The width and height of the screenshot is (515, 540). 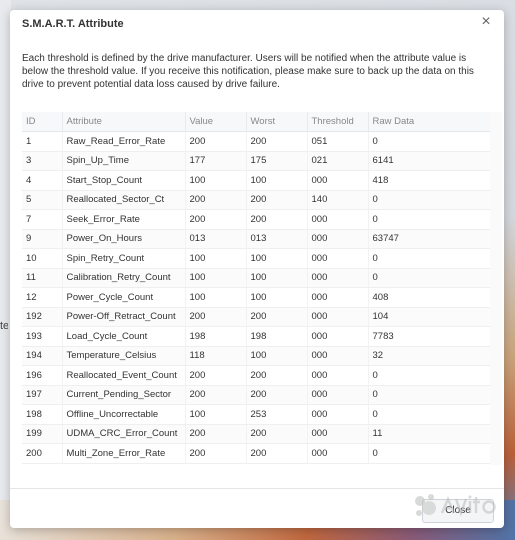 I want to click on close-button: Close, so click(x=458, y=511).